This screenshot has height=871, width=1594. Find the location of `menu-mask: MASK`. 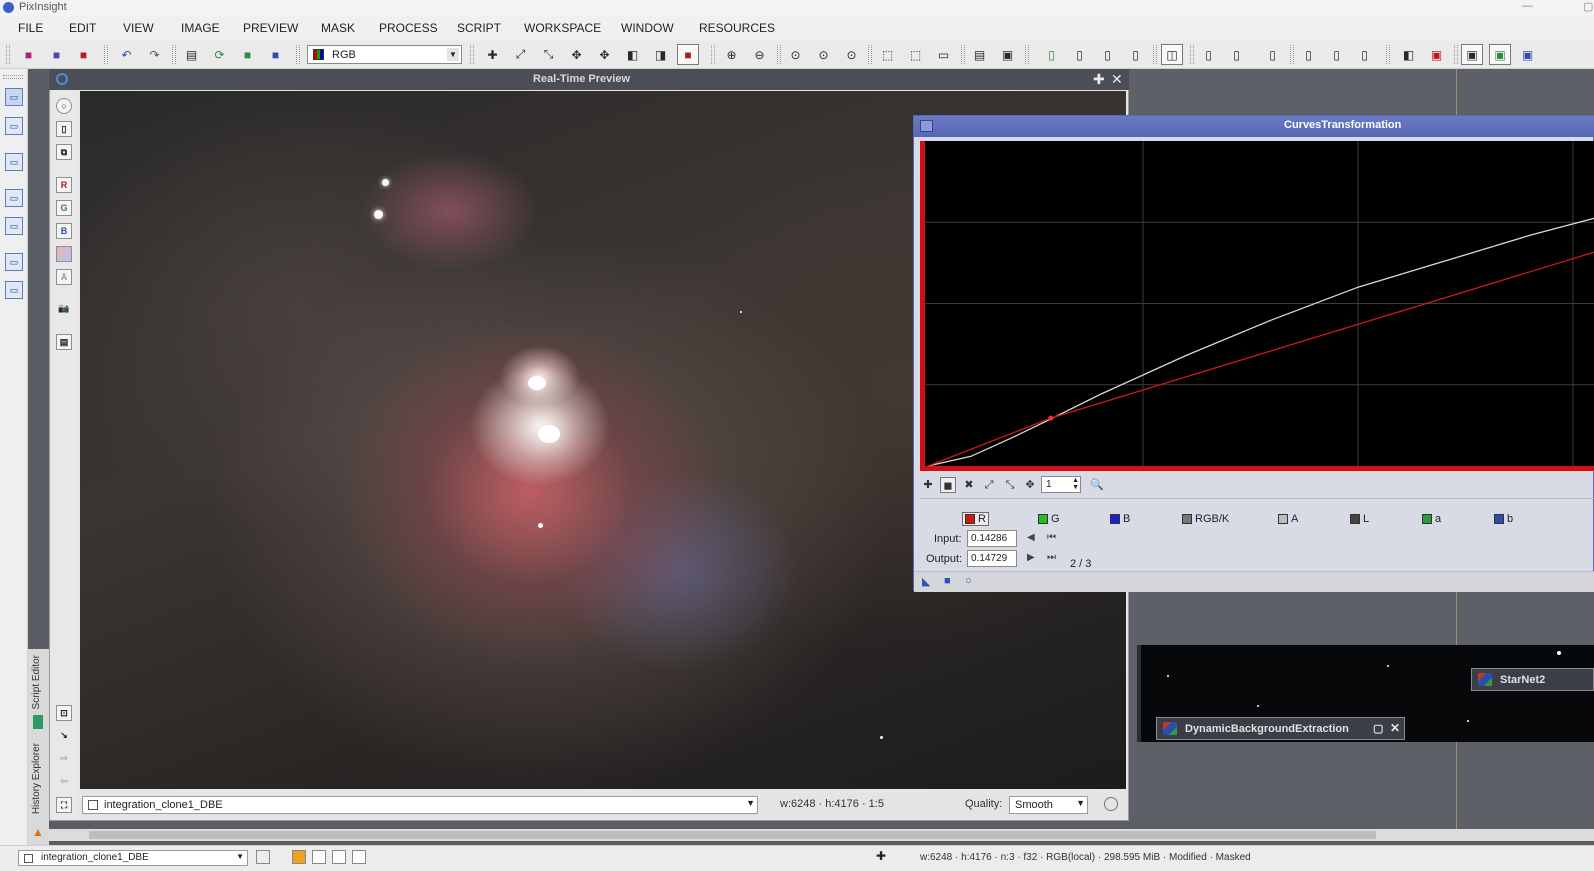

menu-mask: MASK is located at coordinates (338, 28).